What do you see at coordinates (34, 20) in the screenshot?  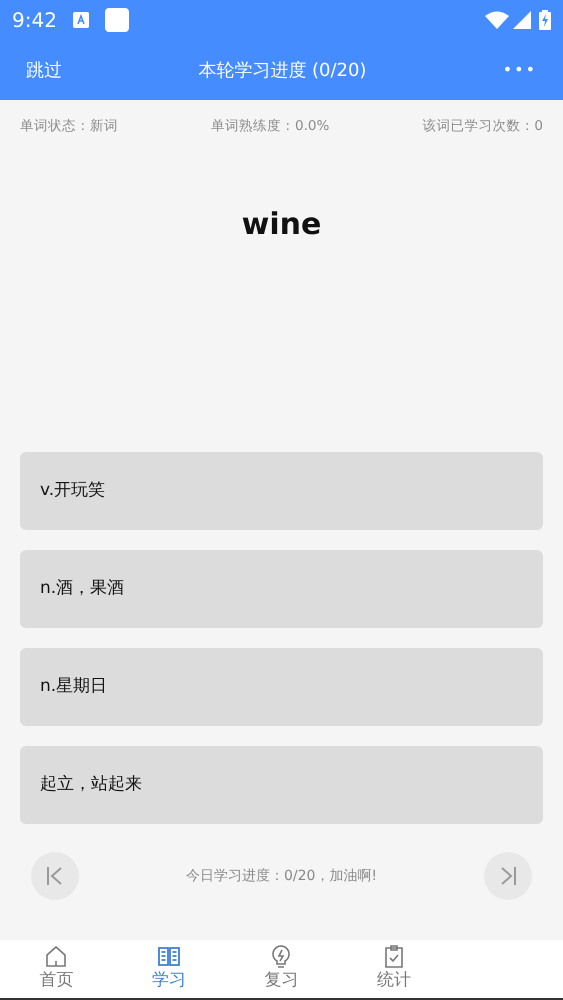 I see `status-time: 9:42` at bounding box center [34, 20].